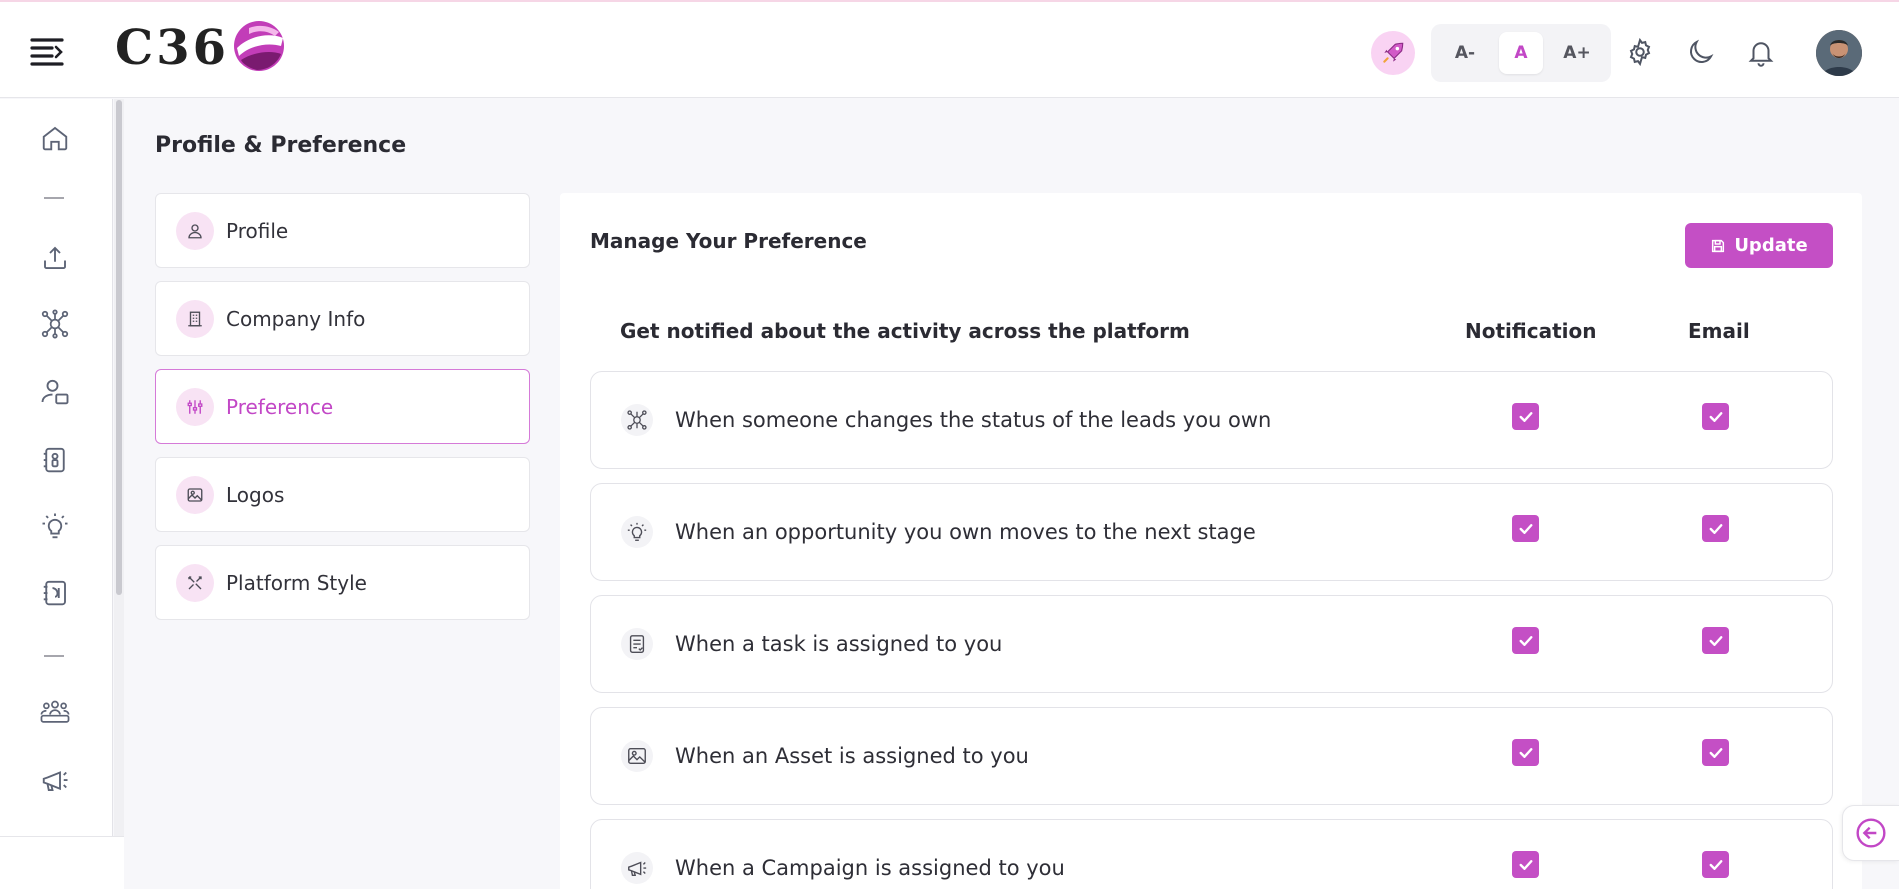 This screenshot has width=1899, height=889. Describe the element at coordinates (342, 230) in the screenshot. I see `menu-item-profile: Profile` at that location.